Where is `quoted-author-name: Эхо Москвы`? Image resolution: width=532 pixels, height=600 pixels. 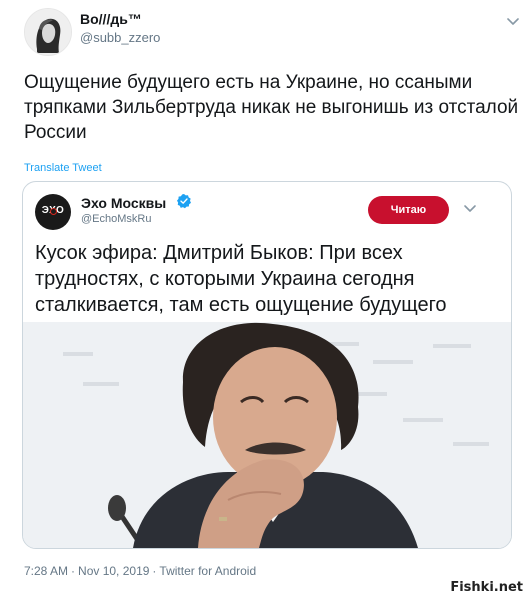
quoted-author-name: Эхо Москвы is located at coordinates (123, 203).